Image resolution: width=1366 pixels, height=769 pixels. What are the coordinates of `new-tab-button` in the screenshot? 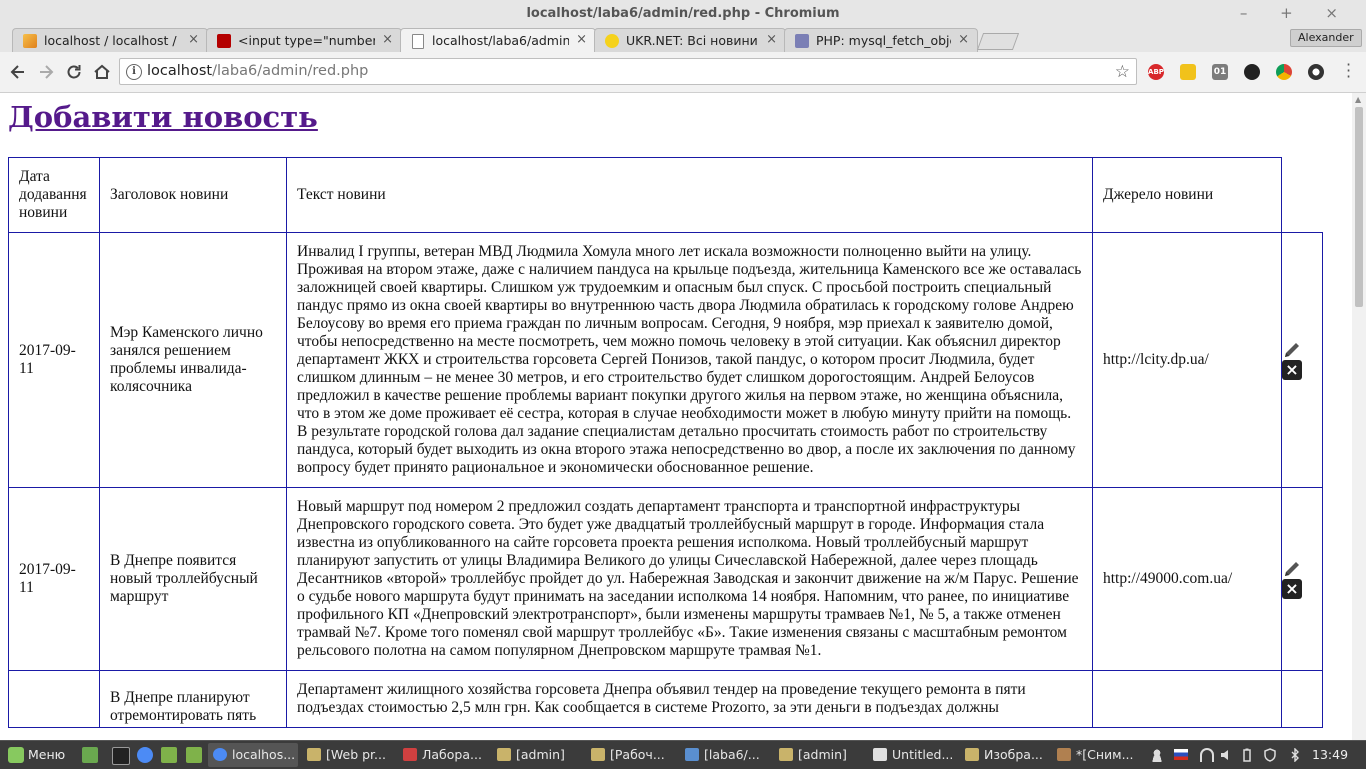 It's located at (998, 41).